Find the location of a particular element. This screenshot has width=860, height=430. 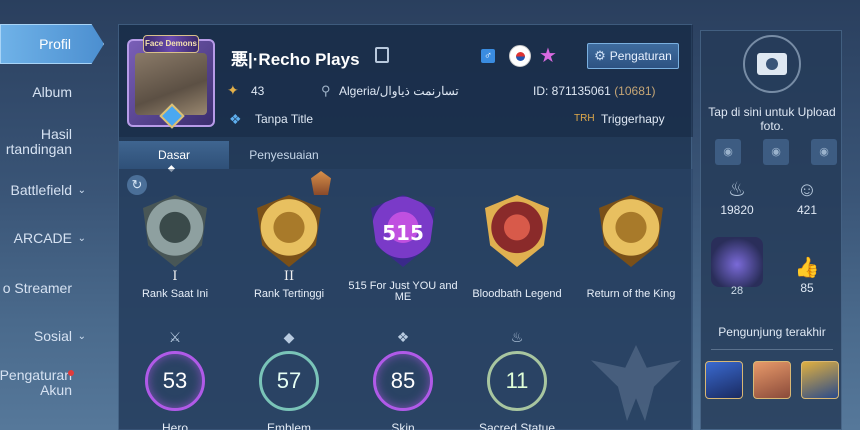

male-icon: ♂ is located at coordinates (488, 56).